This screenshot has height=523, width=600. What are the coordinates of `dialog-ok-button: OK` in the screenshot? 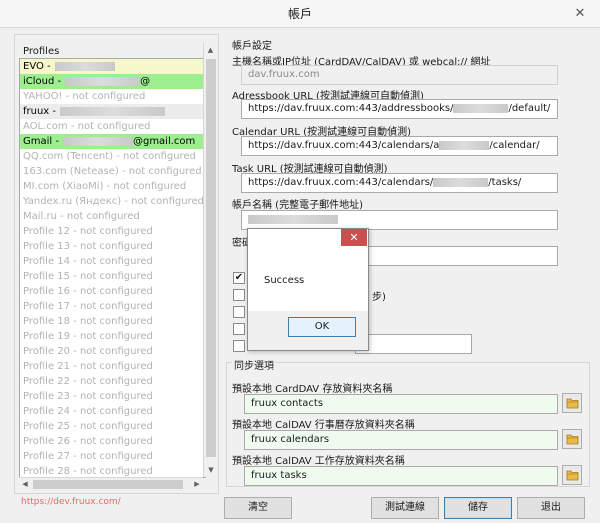 It's located at (322, 327).